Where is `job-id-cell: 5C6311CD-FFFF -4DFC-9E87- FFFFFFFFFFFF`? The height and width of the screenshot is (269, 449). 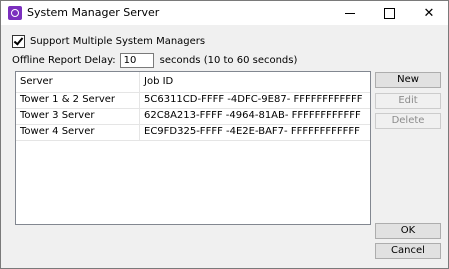 job-id-cell: 5C6311CD-FFFF -4DFC-9E87- FFFFFFFFFFFF is located at coordinates (253, 99).